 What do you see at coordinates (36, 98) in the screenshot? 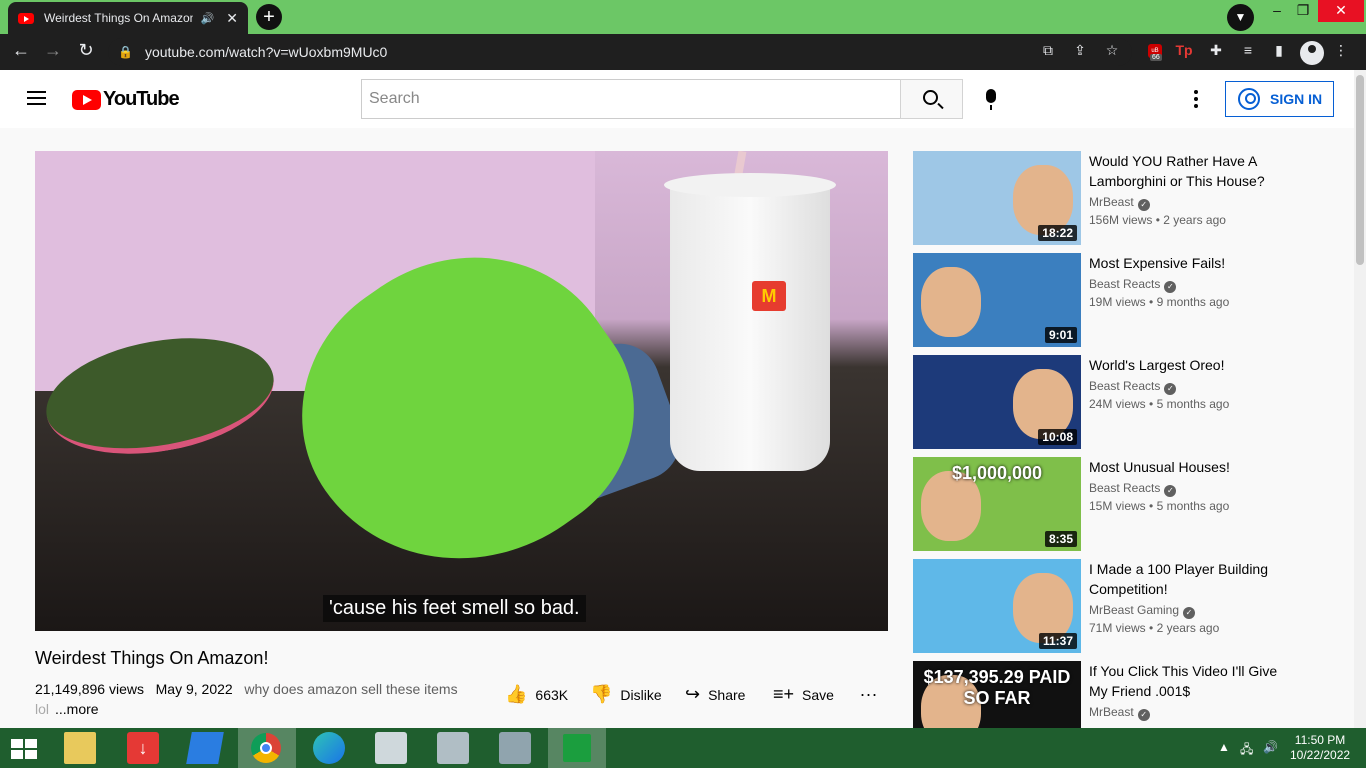
I see `hamburger-menu-icon` at bounding box center [36, 98].